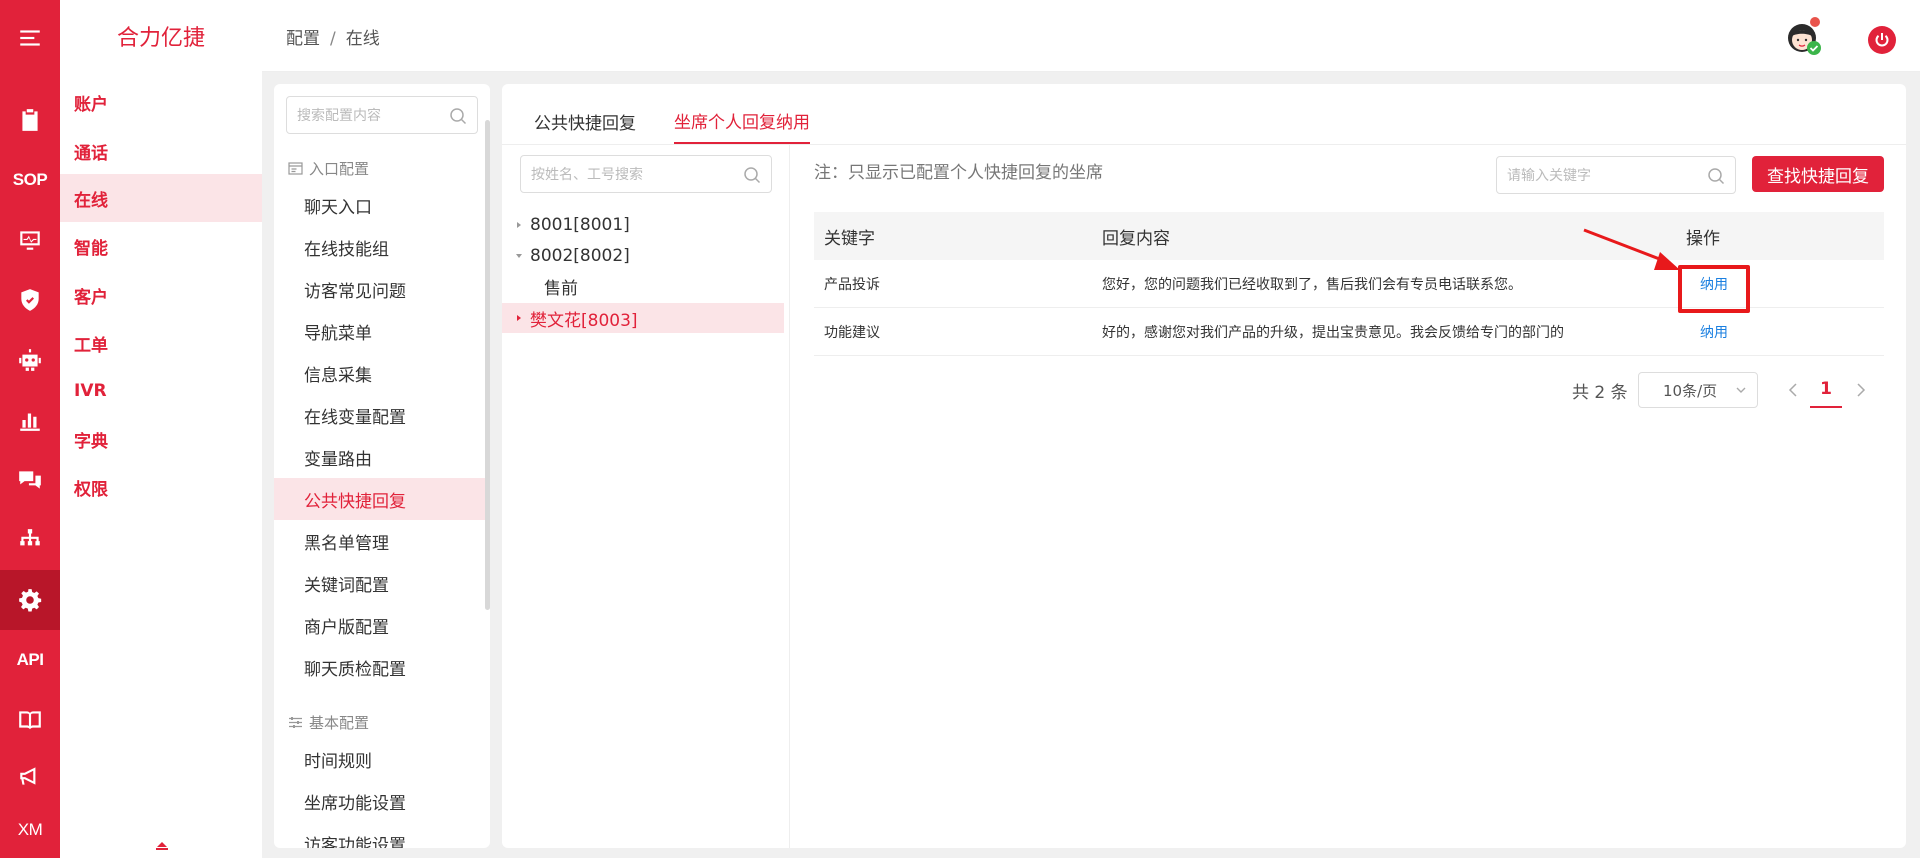 Image resolution: width=1920 pixels, height=858 pixels. What do you see at coordinates (380, 499) in the screenshot?
I see `config-item-active: 公共快捷回复` at bounding box center [380, 499].